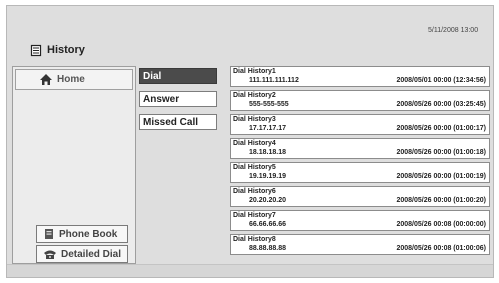  Describe the element at coordinates (36, 50) in the screenshot. I see `folder-icon` at that location.